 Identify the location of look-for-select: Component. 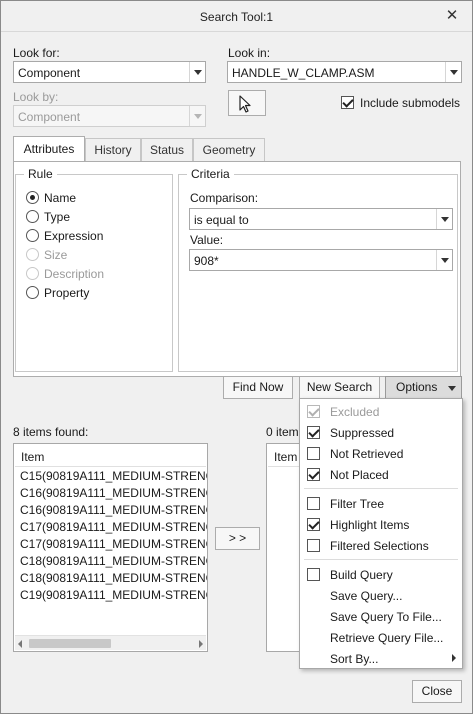
(109, 72).